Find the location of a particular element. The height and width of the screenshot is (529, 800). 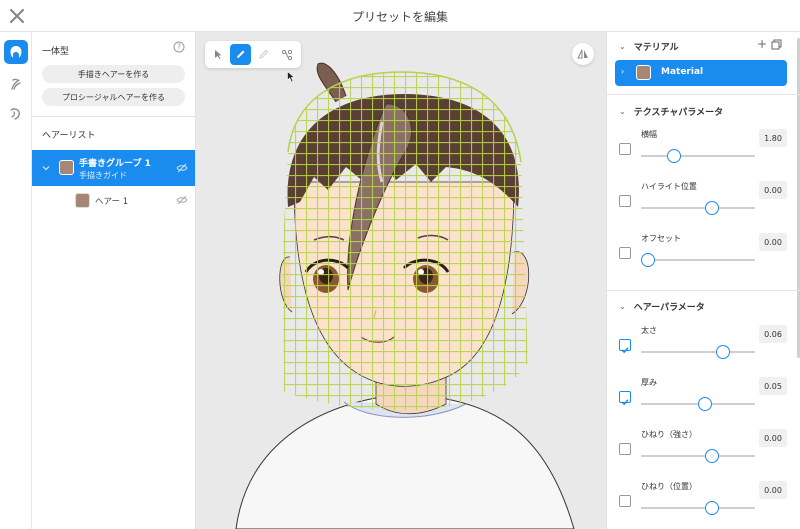

group-name: 手書きグループ 1 is located at coordinates (115, 164).